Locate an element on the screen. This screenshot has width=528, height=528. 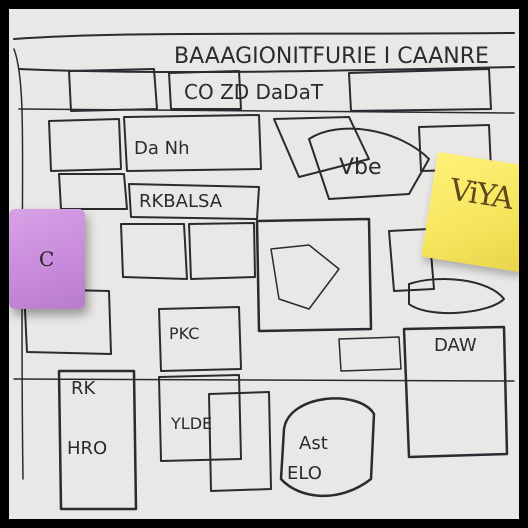
right-box-scrawl: DAW is located at coordinates (455, 345).